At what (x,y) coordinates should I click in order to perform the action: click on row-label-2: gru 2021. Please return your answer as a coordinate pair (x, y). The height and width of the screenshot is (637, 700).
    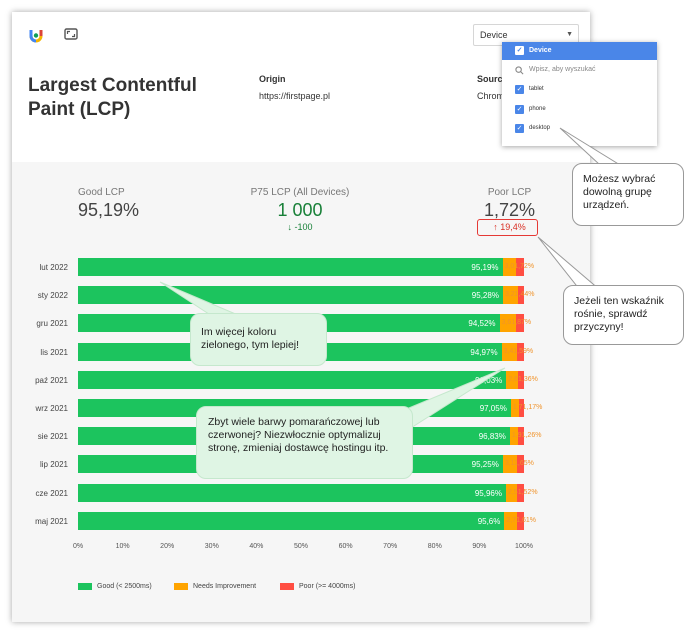
    Looking at the image, I should click on (52, 324).